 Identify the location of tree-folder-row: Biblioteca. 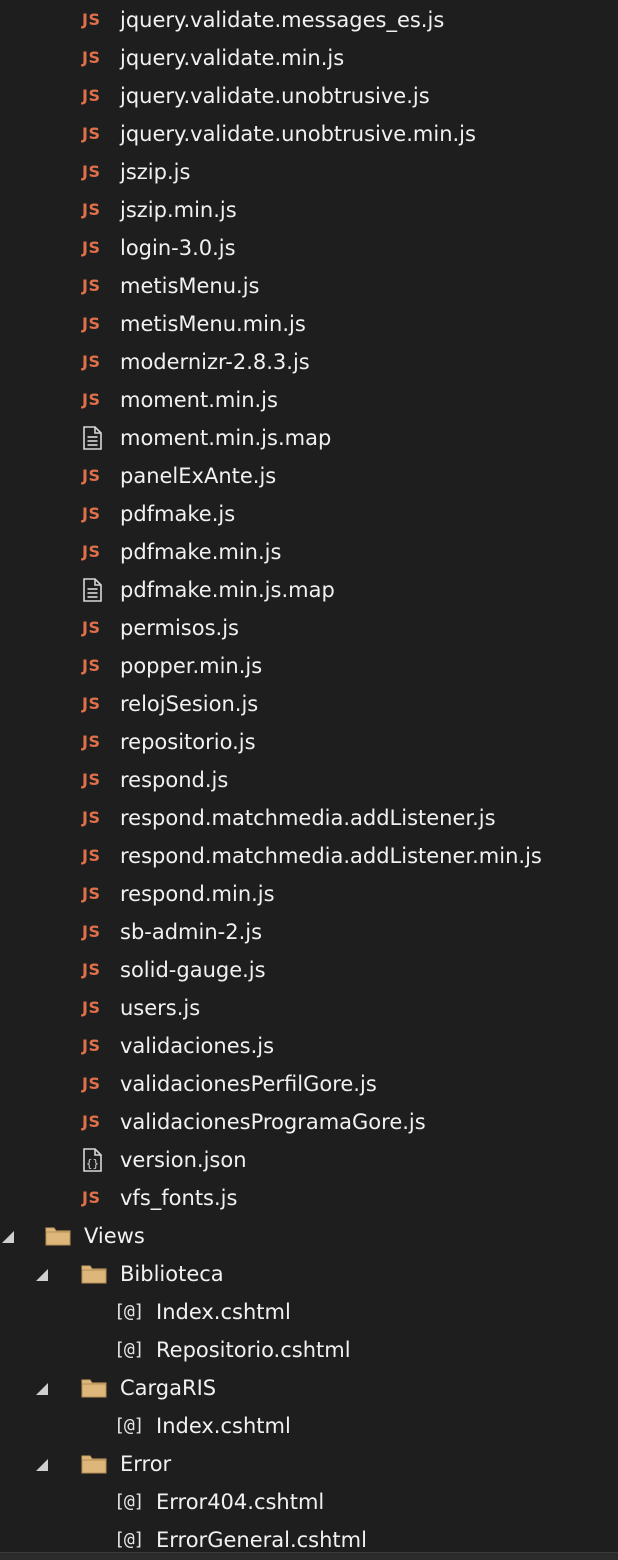
(309, 1274).